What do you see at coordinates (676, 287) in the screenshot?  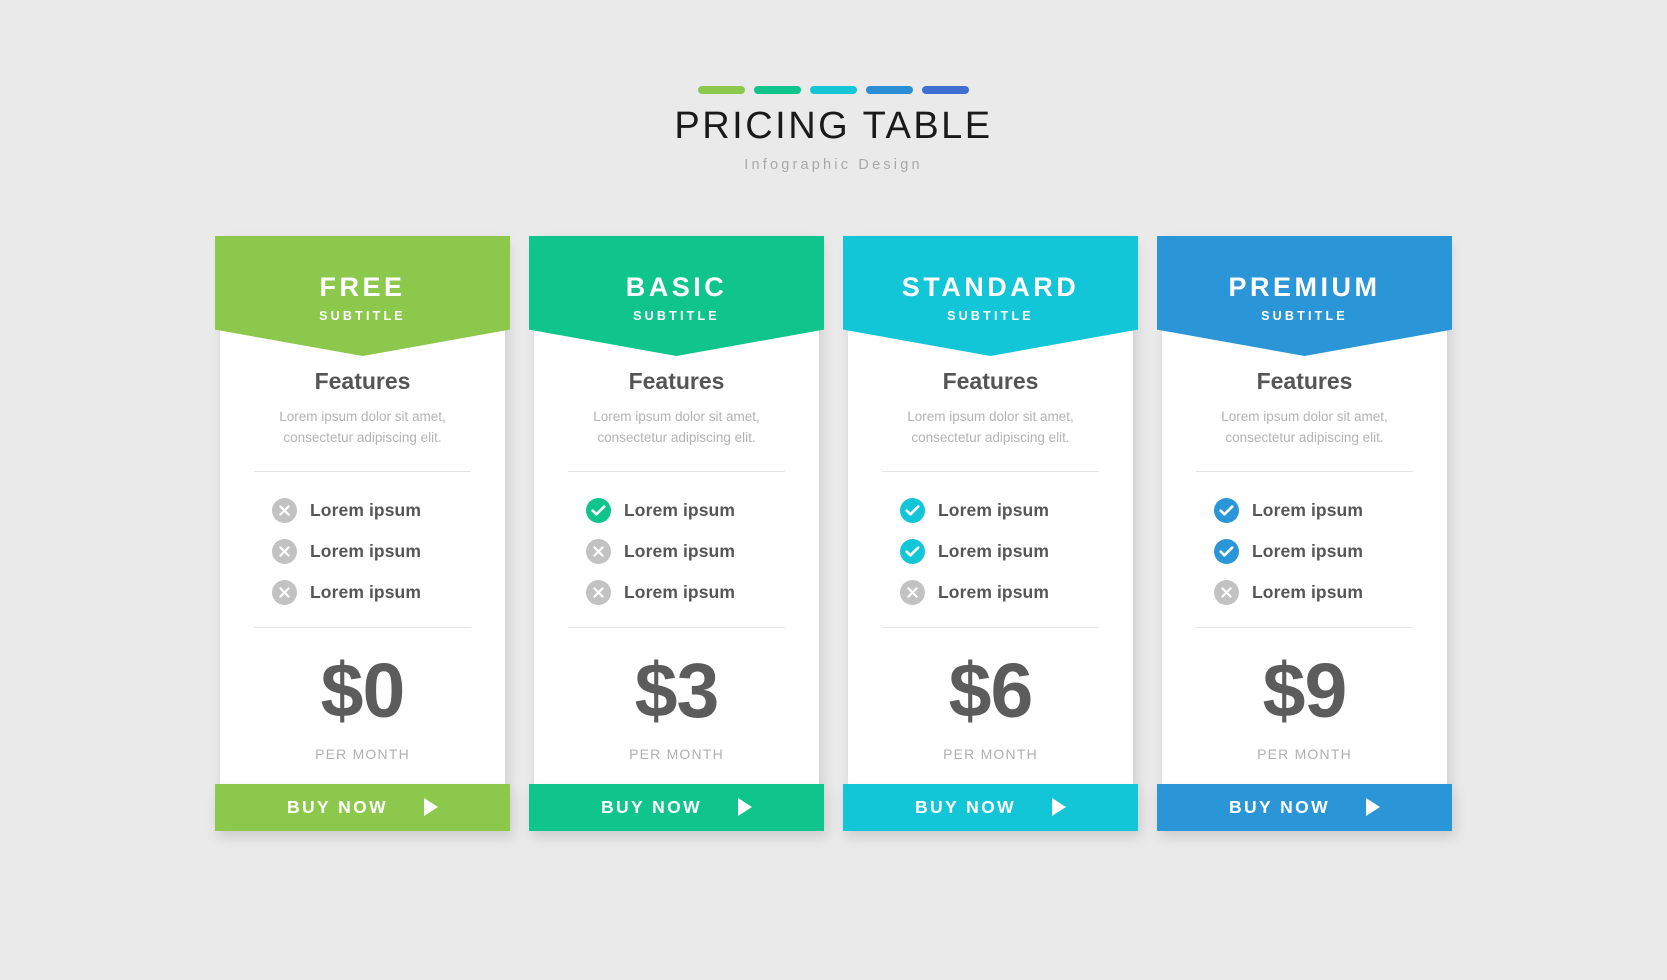 I see `plan-name: BASIC` at bounding box center [676, 287].